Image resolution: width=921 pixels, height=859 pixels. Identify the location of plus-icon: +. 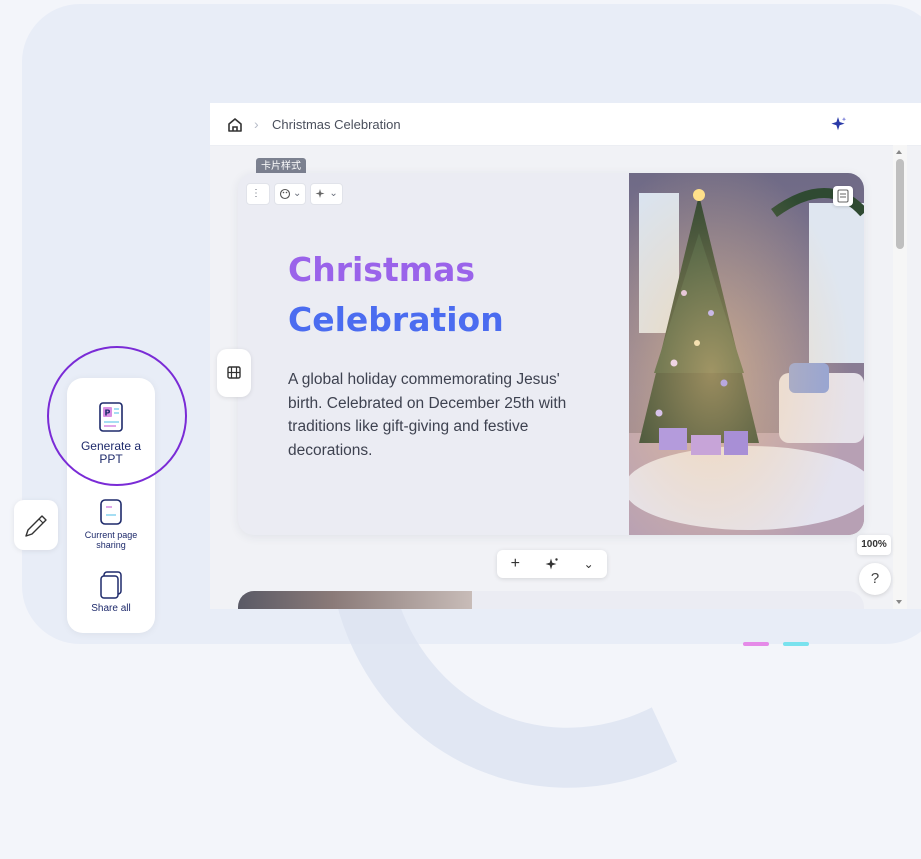
(515, 564).